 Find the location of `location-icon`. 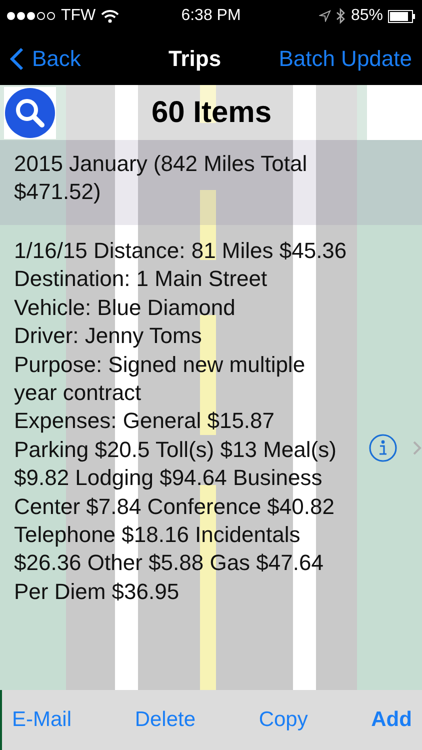

location-icon is located at coordinates (324, 16).